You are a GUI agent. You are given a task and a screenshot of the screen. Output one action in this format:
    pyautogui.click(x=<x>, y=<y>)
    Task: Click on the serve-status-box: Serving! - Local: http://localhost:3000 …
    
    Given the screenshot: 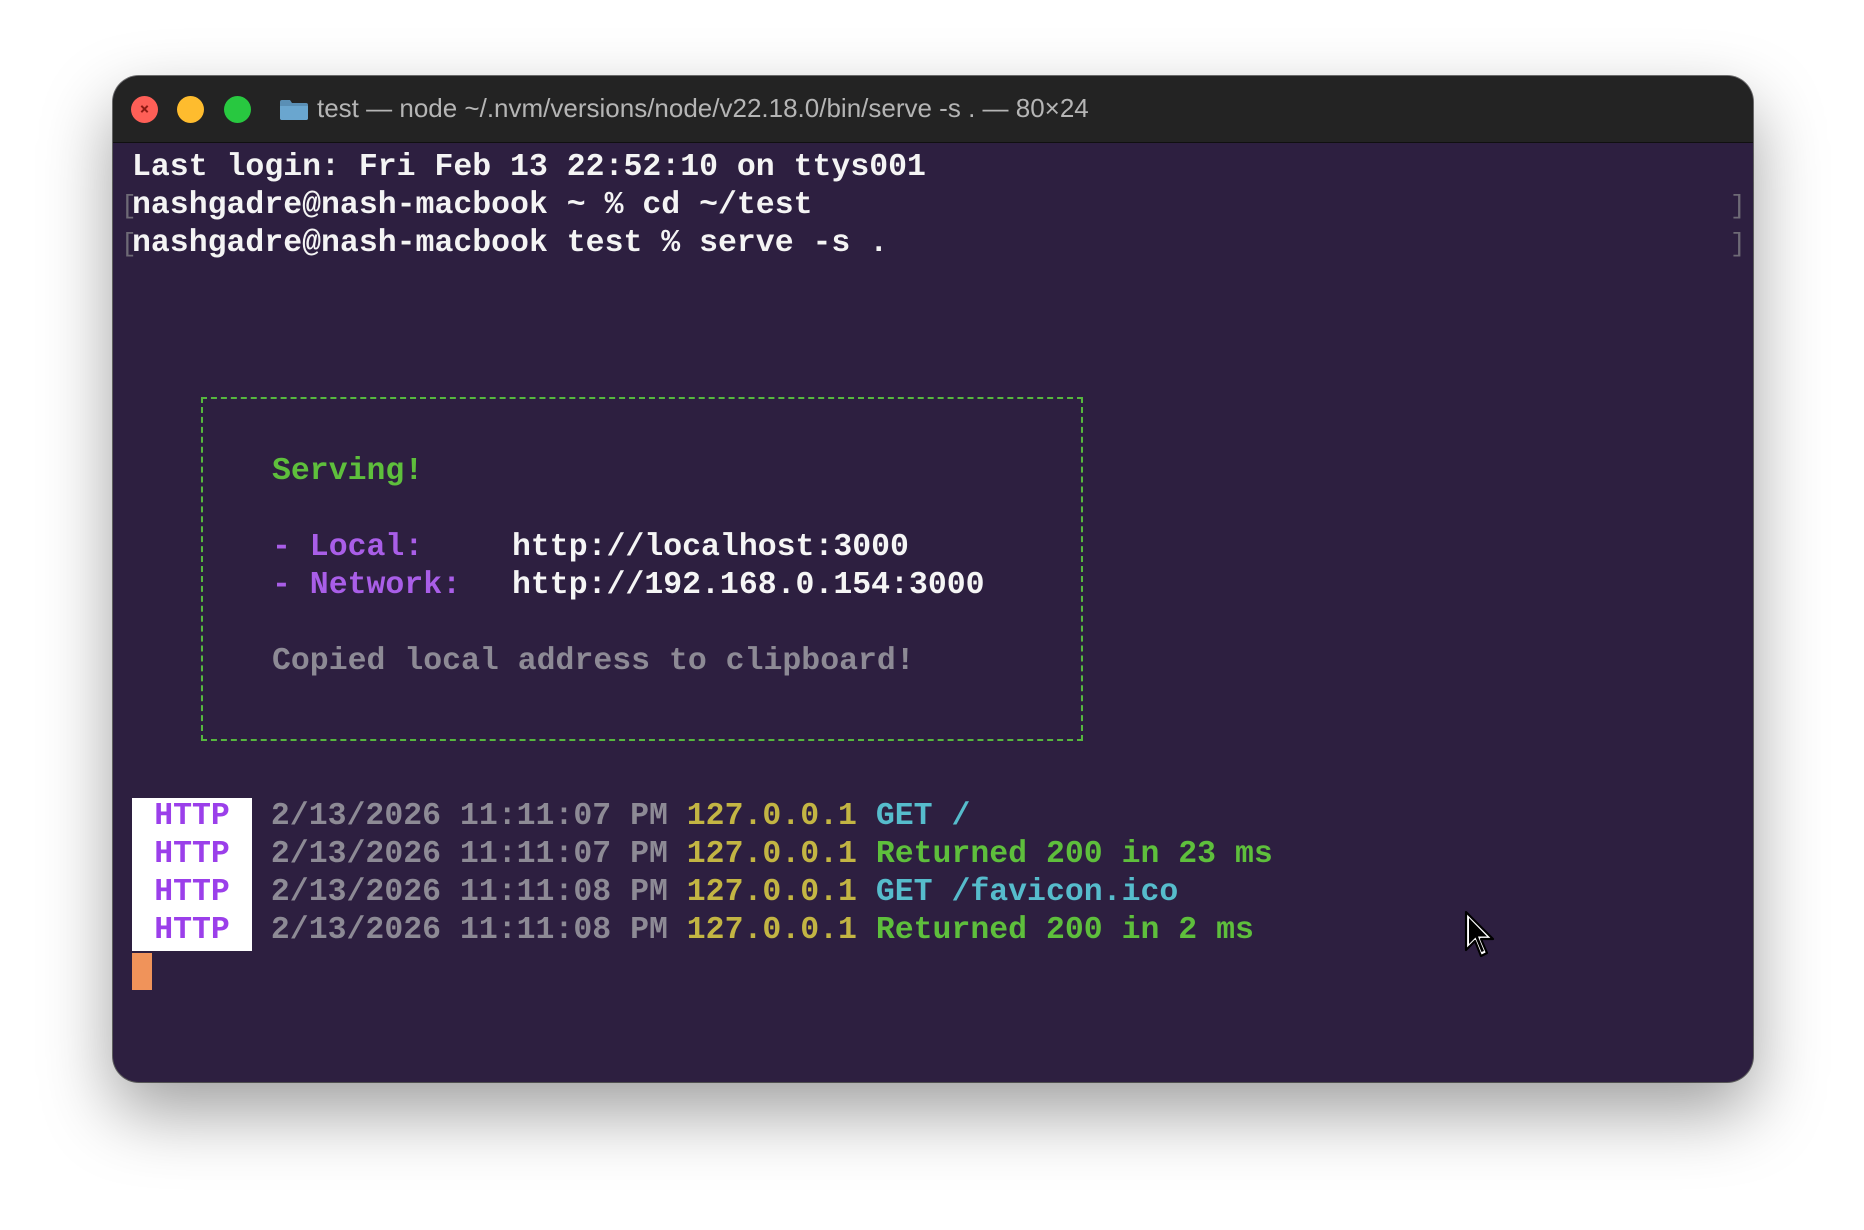 What is the action you would take?
    pyautogui.click(x=642, y=569)
    